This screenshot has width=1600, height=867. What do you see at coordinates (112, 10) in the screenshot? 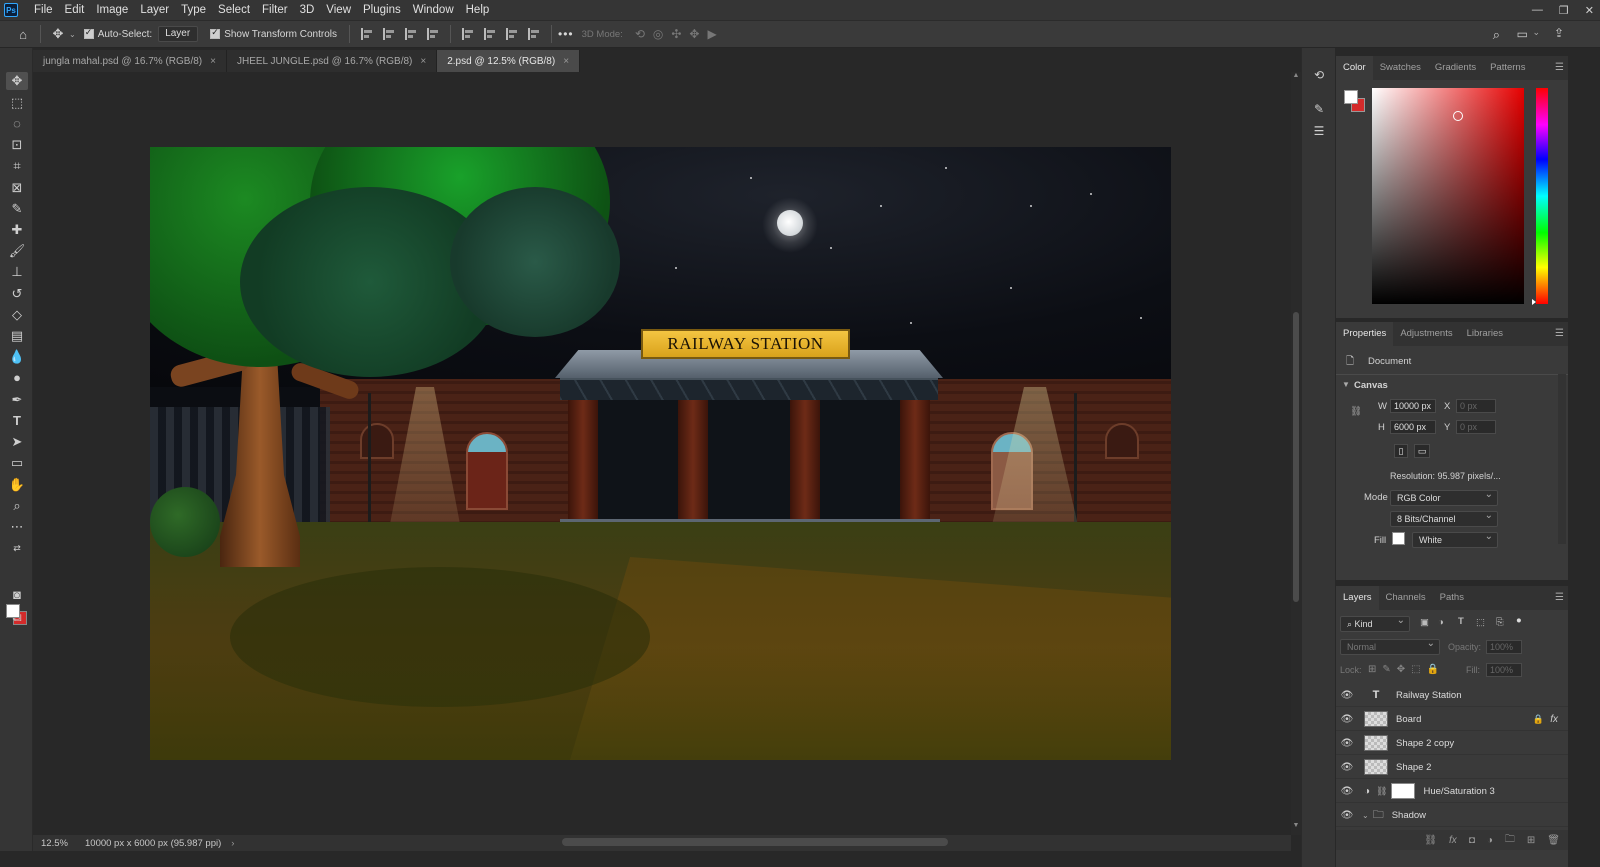
I see `menu-image: Image` at bounding box center [112, 10].